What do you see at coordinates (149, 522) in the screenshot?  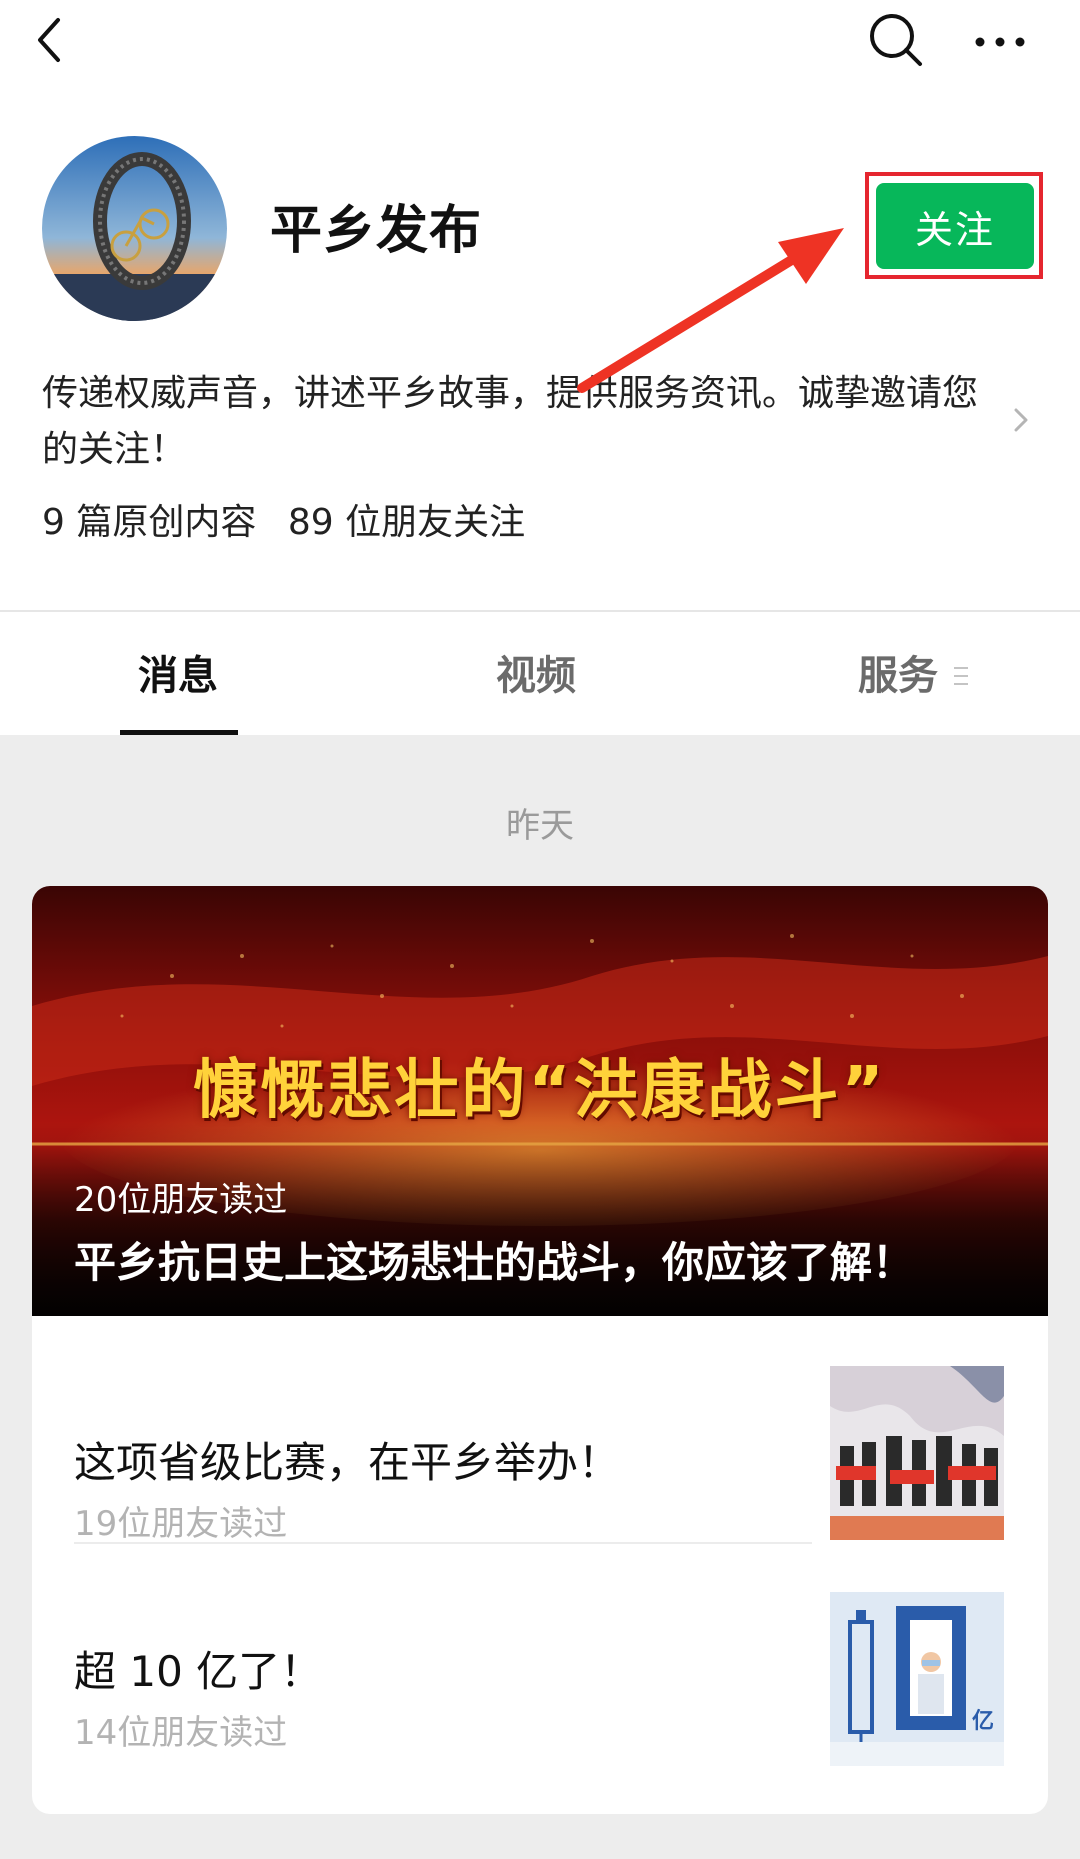 I see `original-count: 9 篇原创内容` at bounding box center [149, 522].